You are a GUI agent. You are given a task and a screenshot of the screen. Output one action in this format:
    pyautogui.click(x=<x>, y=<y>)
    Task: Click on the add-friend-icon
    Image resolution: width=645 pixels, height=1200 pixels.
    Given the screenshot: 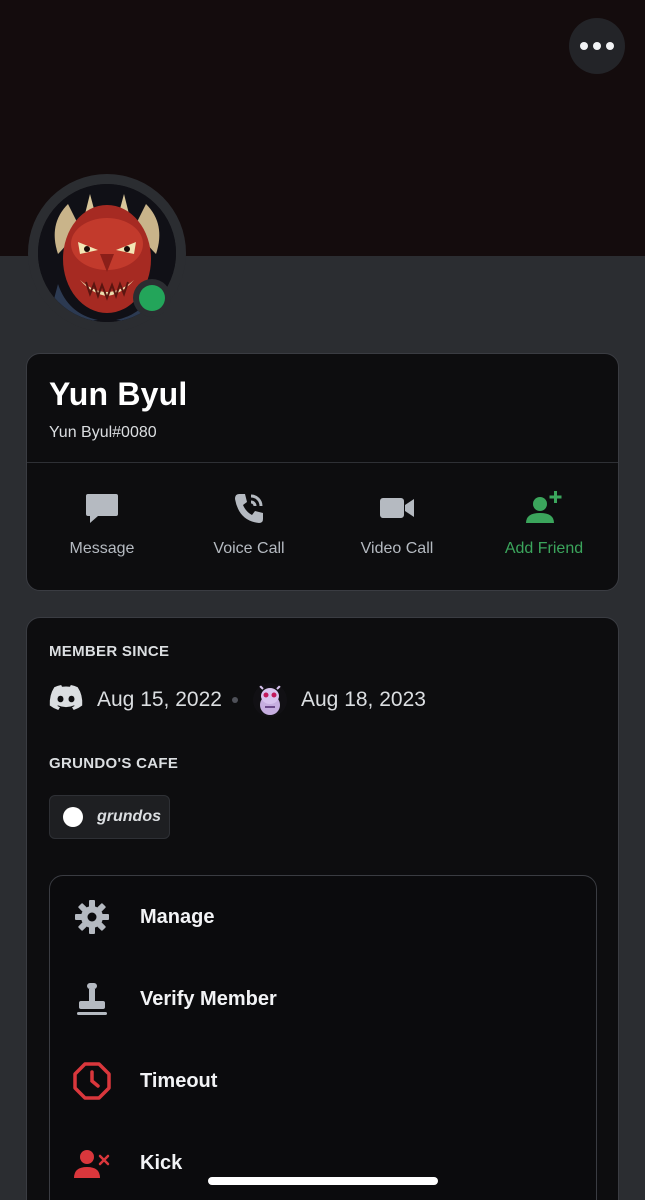 What is the action you would take?
    pyautogui.click(x=544, y=508)
    